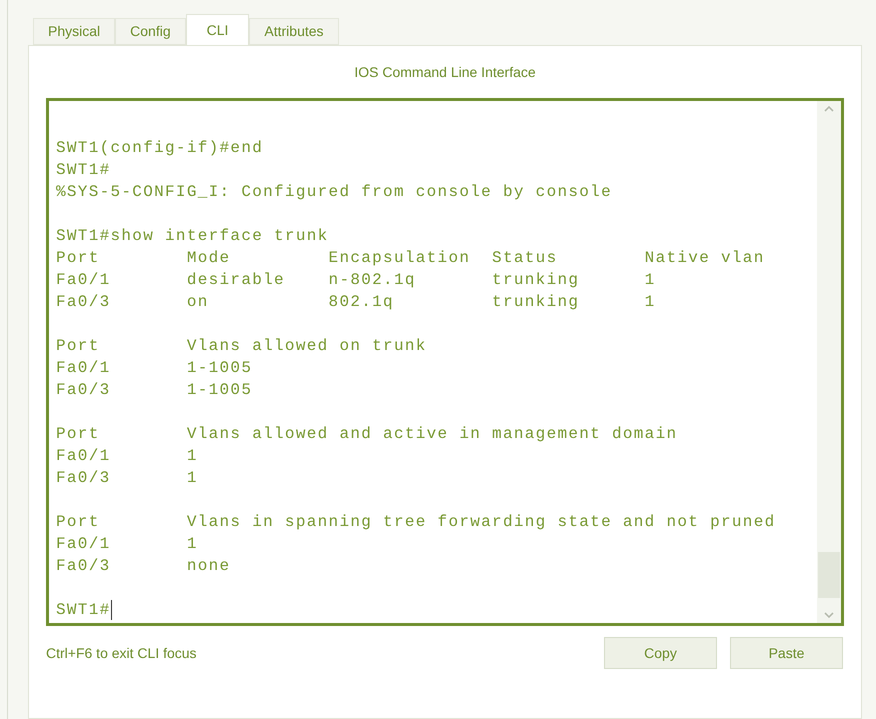 The image size is (876, 719). Describe the element at coordinates (660, 653) in the screenshot. I see `action-button: Copy` at that location.